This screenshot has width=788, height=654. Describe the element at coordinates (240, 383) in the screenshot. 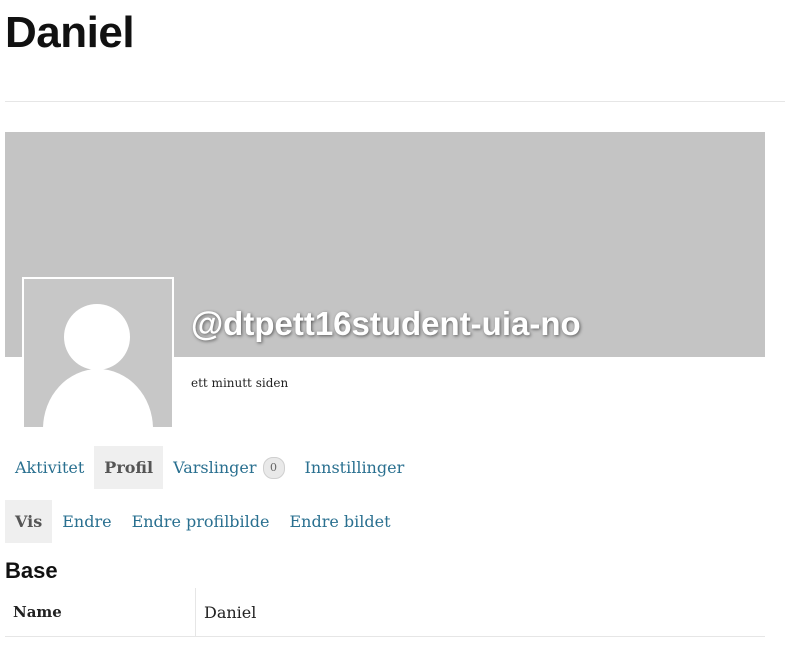

I see `last-active-time: ett minutt siden` at that location.